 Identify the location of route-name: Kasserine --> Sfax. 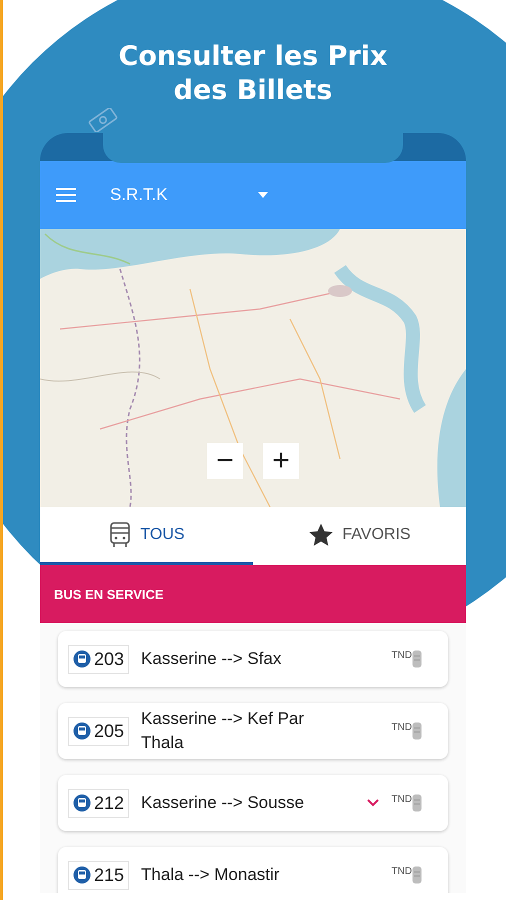
(211, 659).